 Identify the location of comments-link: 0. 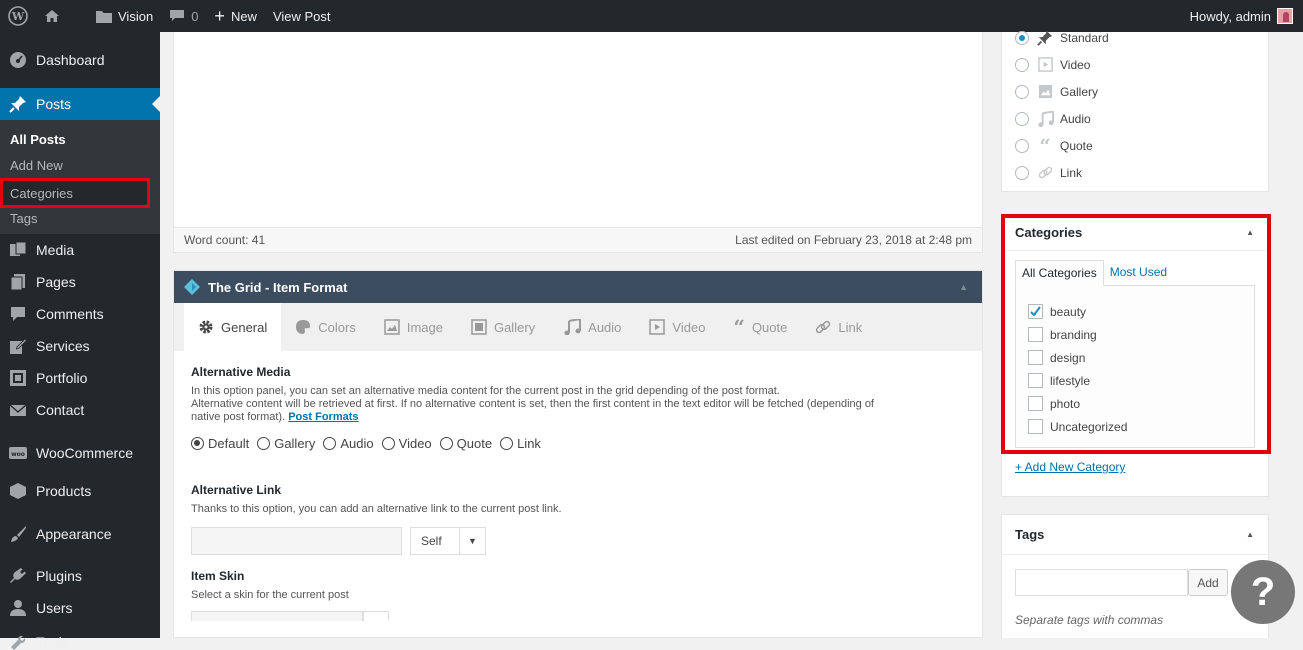
(183, 16).